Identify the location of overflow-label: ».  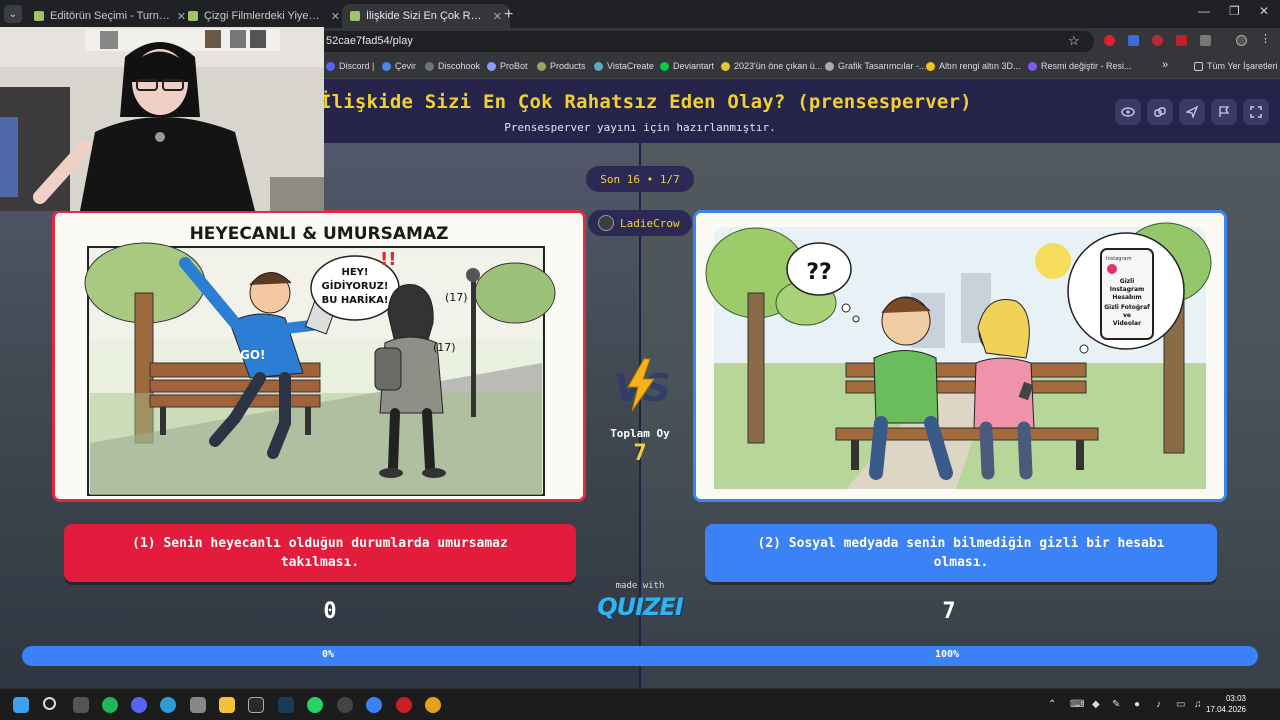
(1165, 65).